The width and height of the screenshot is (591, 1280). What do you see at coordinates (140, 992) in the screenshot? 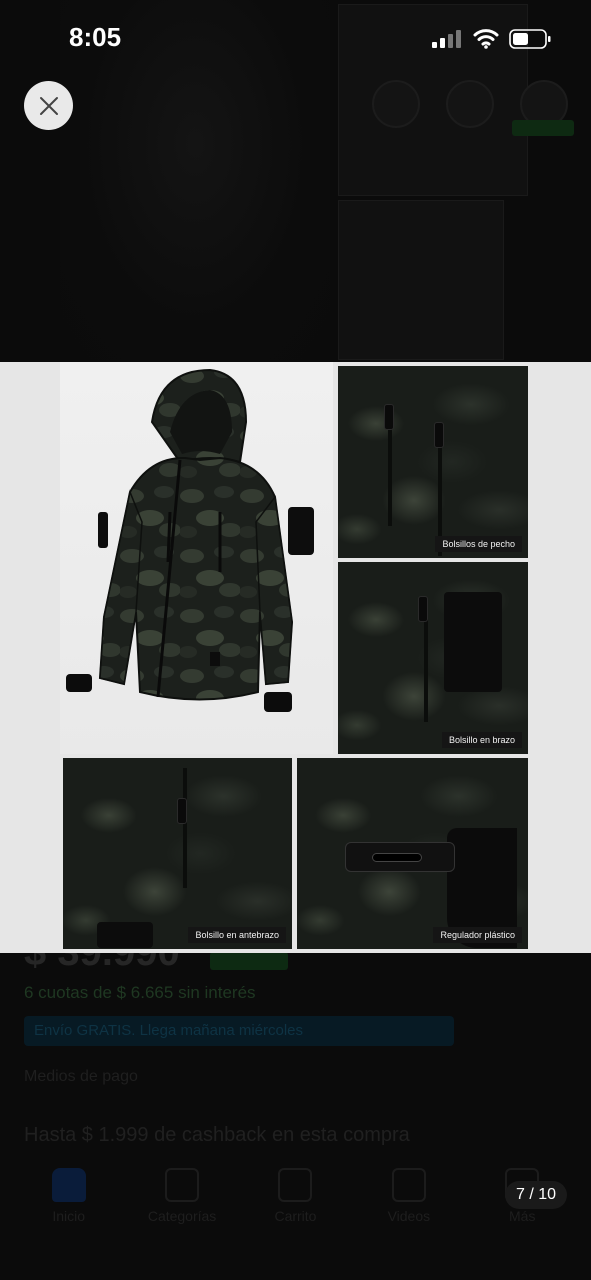
I see `background-installments: 6 cuotas de $ 6.665 sin interés` at bounding box center [140, 992].